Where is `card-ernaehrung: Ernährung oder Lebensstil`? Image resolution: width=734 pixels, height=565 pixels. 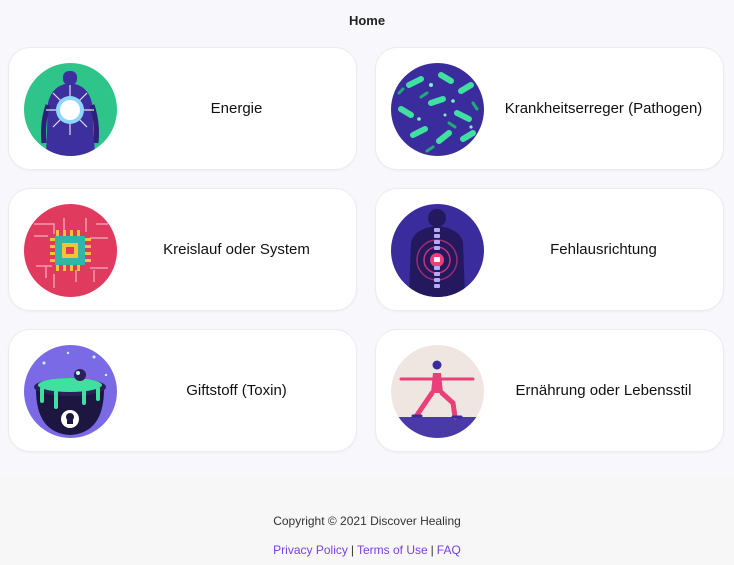 card-ernaehrung: Ernährung oder Lebensstil is located at coordinates (549, 390).